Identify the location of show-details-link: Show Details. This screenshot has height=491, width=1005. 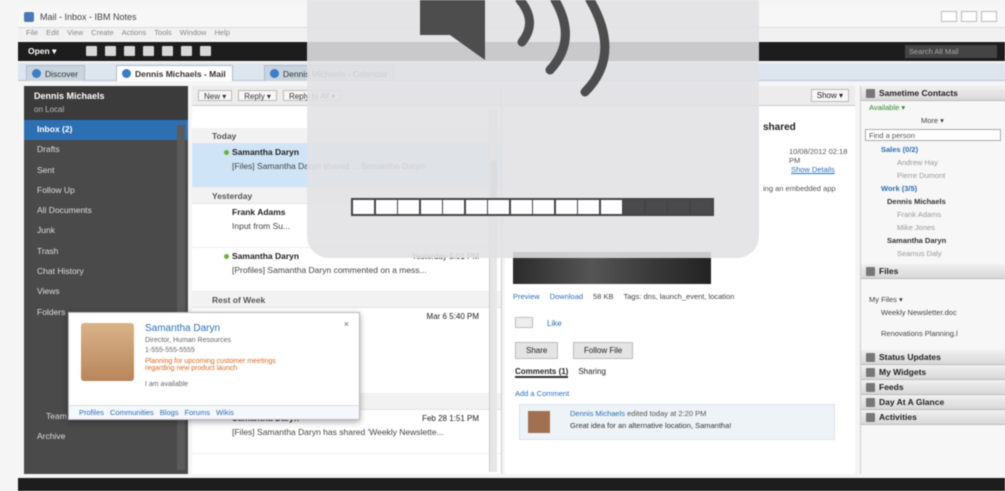
(813, 169).